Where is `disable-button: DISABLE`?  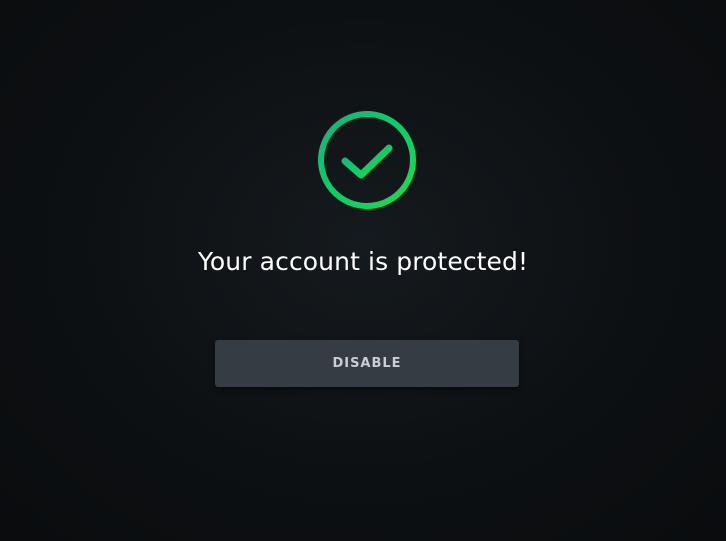
disable-button: DISABLE is located at coordinates (367, 363).